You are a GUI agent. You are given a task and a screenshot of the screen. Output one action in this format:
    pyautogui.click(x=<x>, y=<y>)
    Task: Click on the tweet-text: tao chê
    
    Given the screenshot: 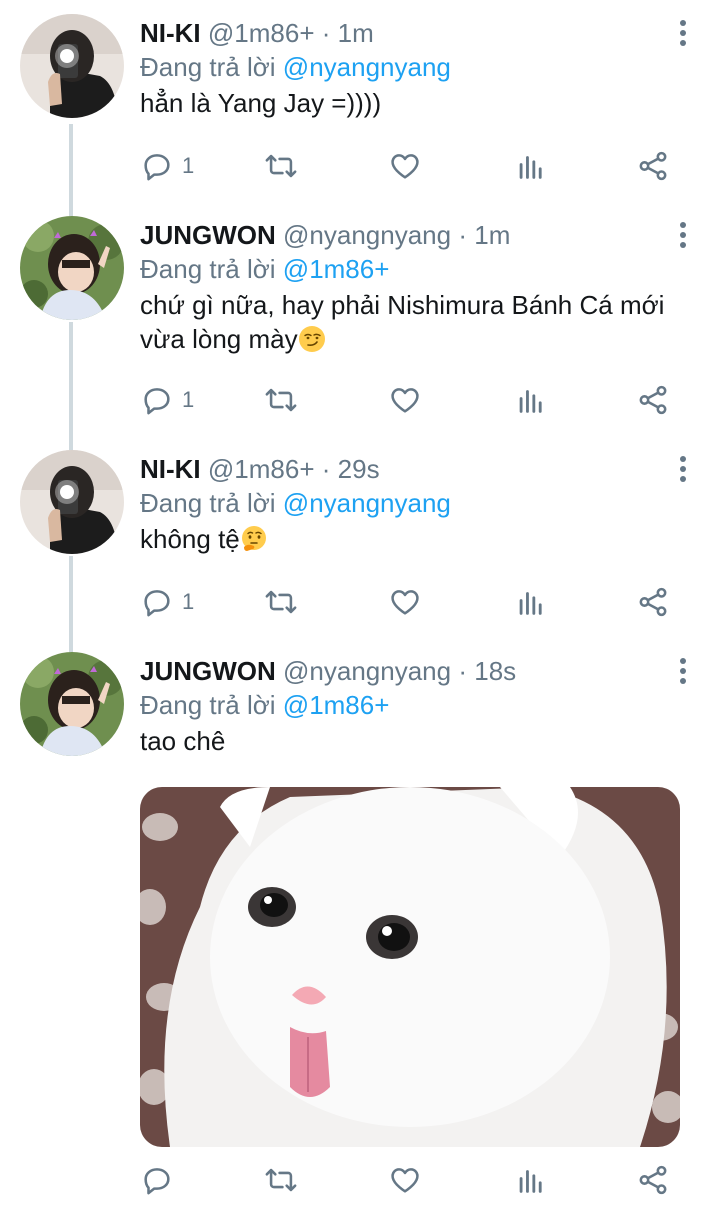 What is the action you would take?
    pyautogui.click(x=183, y=741)
    